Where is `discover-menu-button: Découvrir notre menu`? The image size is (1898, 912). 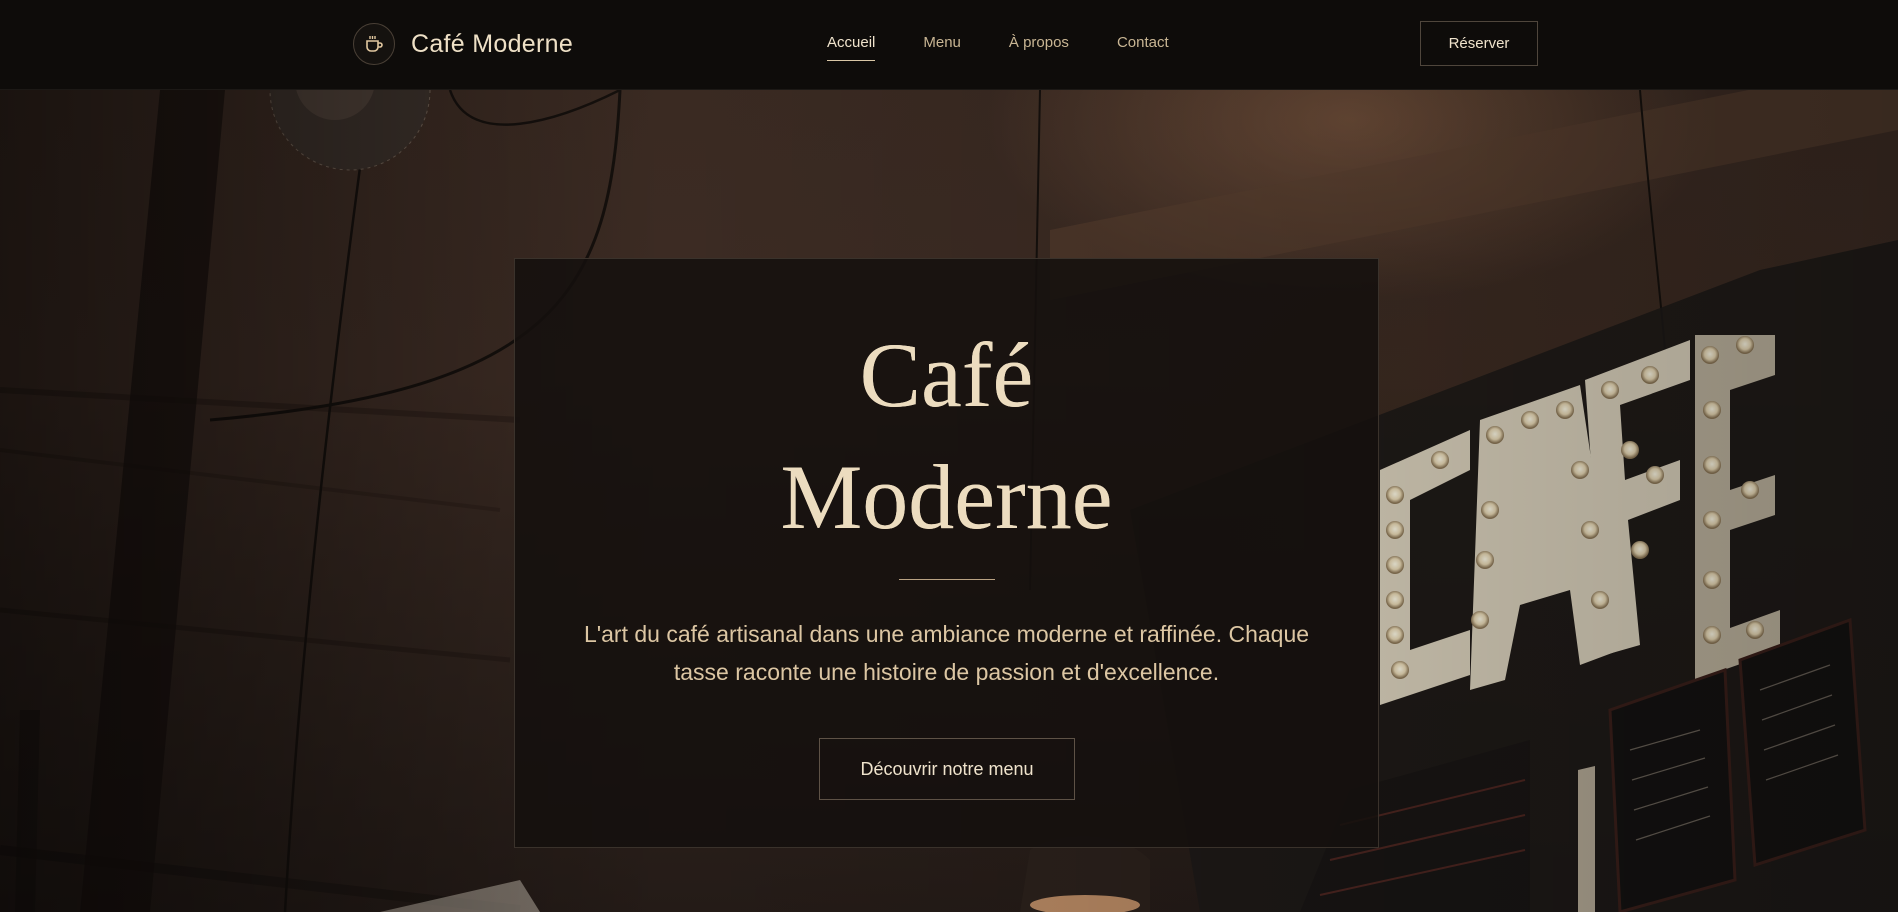 discover-menu-button: Découvrir notre menu is located at coordinates (947, 769).